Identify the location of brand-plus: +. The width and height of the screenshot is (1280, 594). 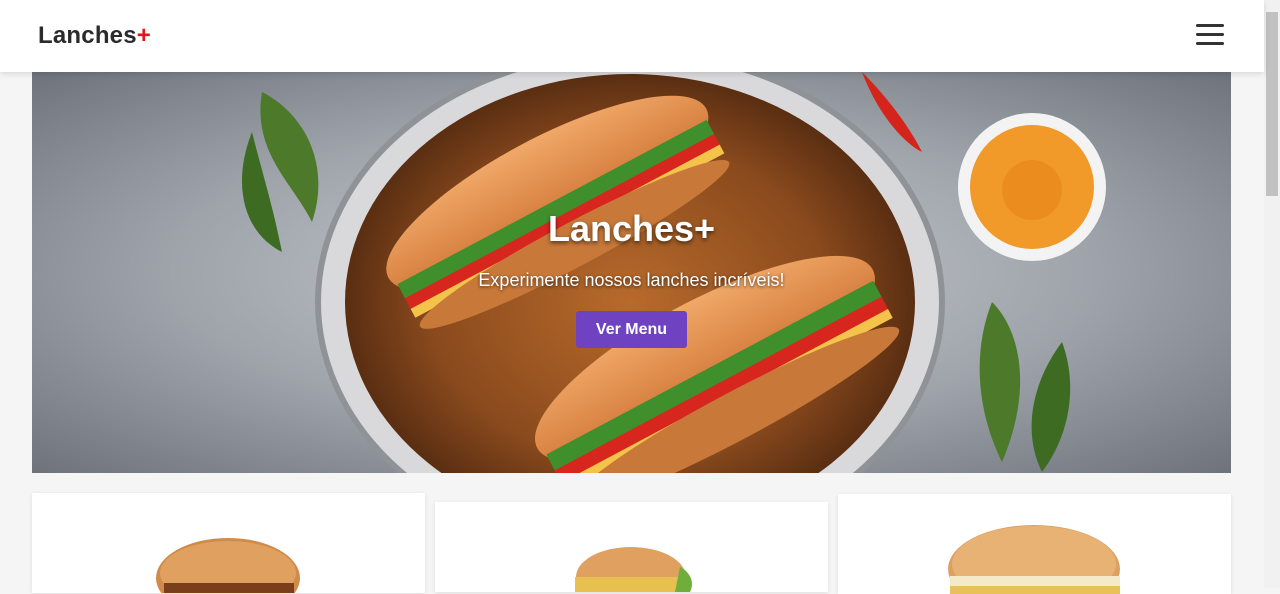
(143, 35).